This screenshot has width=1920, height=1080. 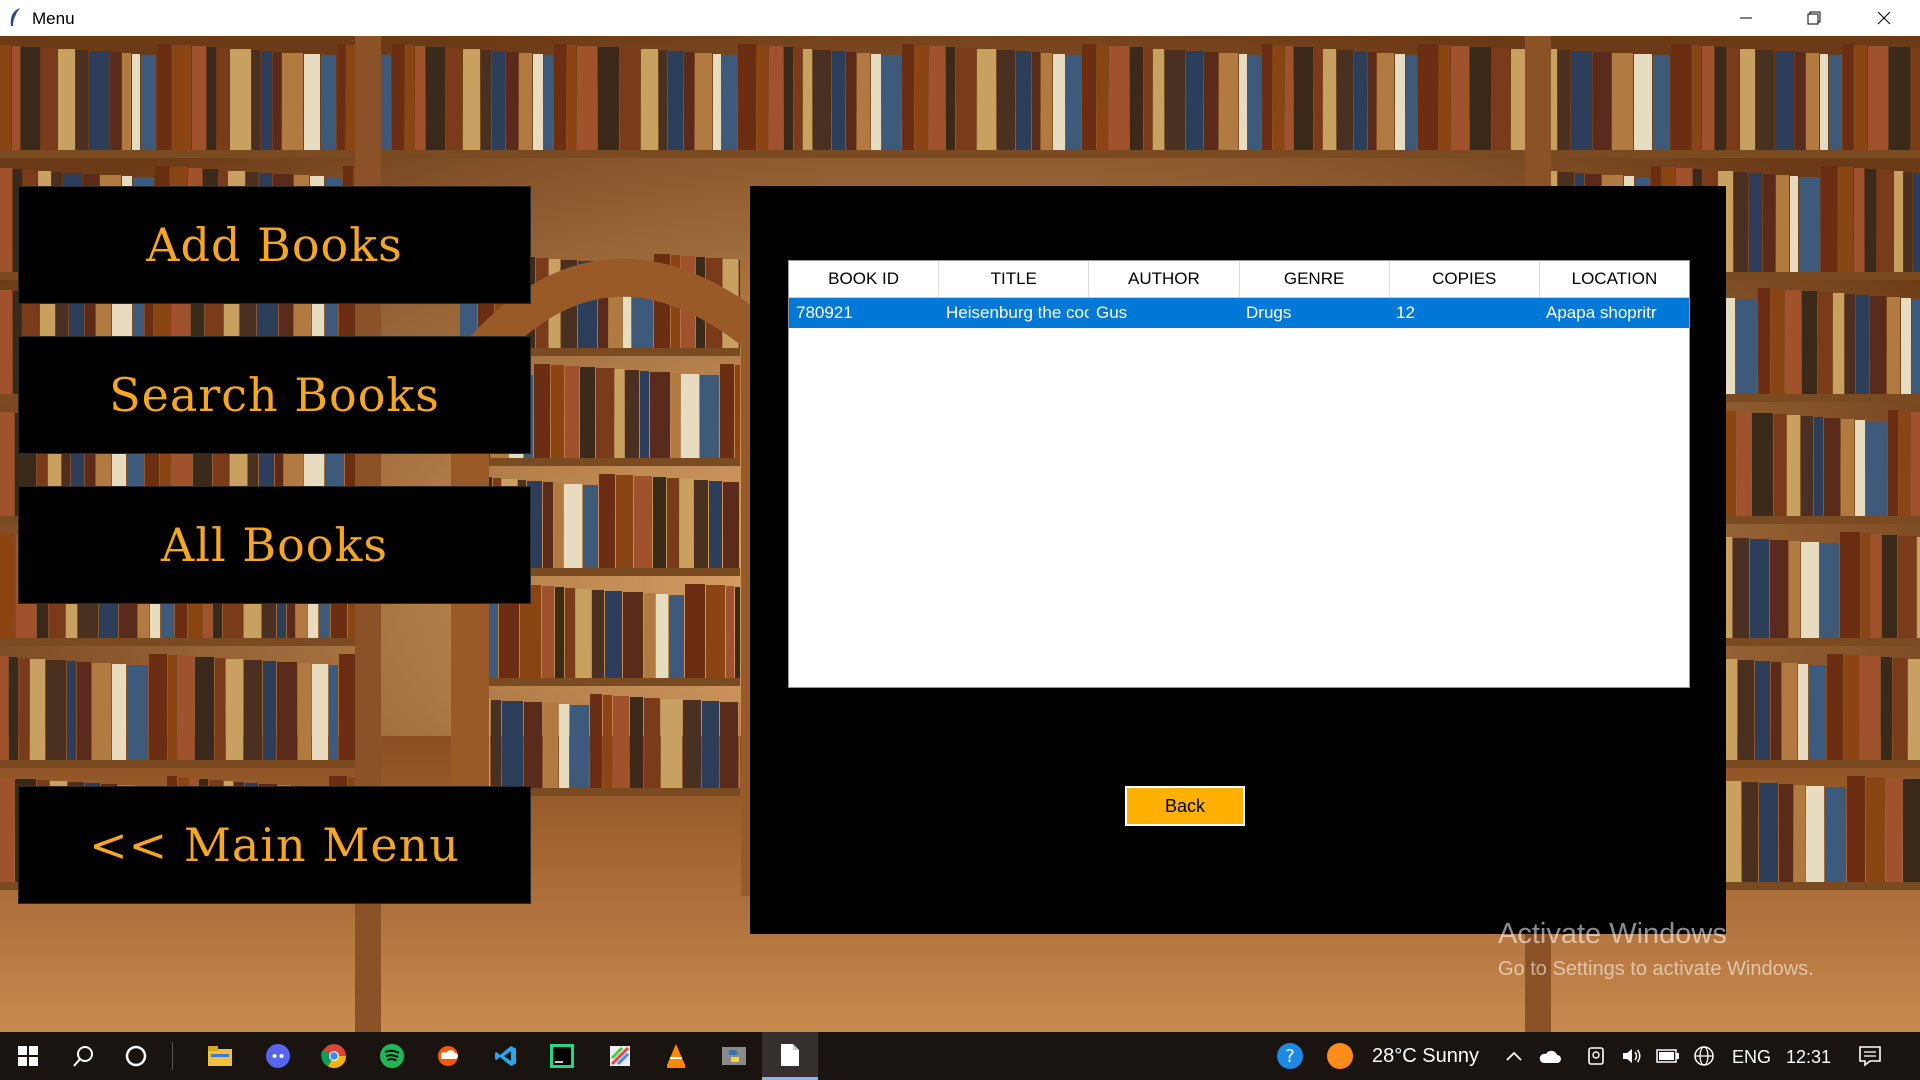 I want to click on search-icon, so click(x=83, y=1056).